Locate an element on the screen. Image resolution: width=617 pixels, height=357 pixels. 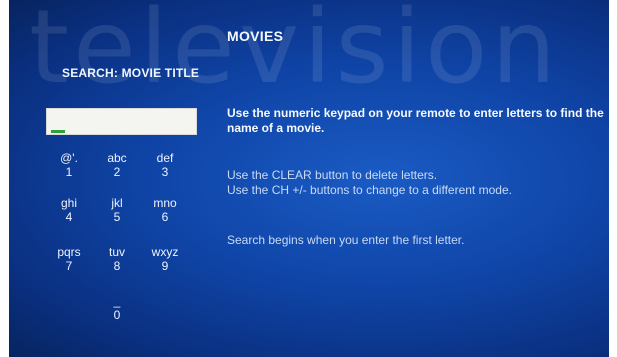
keypad-key-digit: 0 is located at coordinates (117, 315).